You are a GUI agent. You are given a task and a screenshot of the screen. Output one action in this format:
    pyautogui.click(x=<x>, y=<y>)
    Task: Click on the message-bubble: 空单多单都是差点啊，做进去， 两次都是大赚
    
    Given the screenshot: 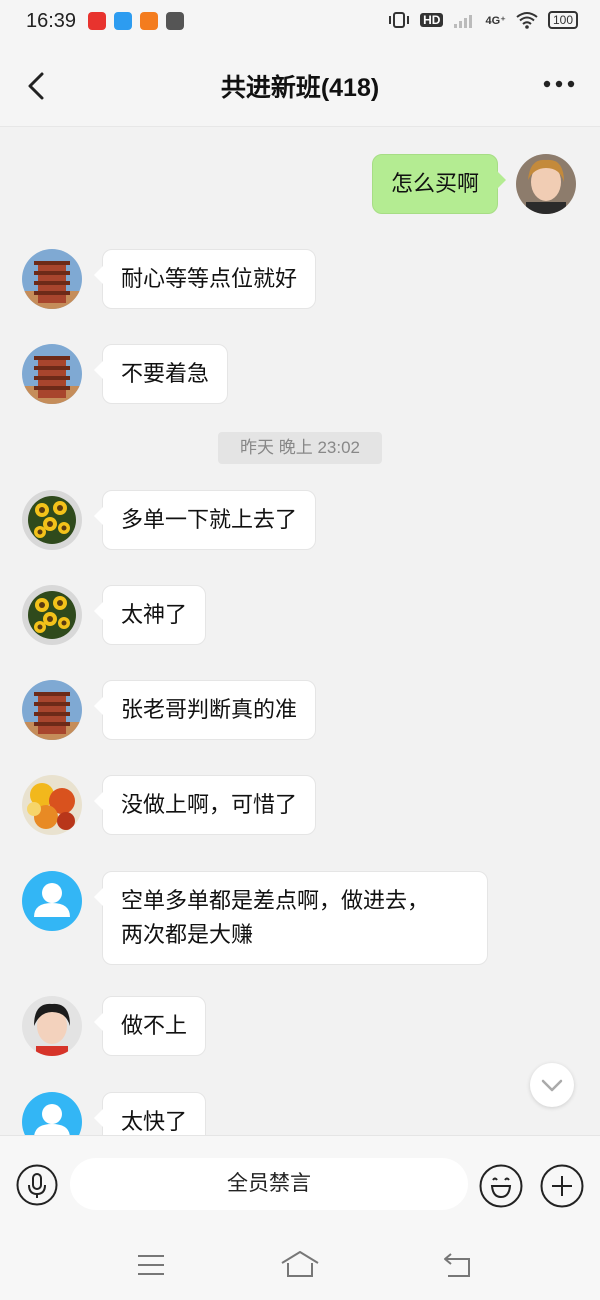 What is the action you would take?
    pyautogui.click(x=291, y=918)
    